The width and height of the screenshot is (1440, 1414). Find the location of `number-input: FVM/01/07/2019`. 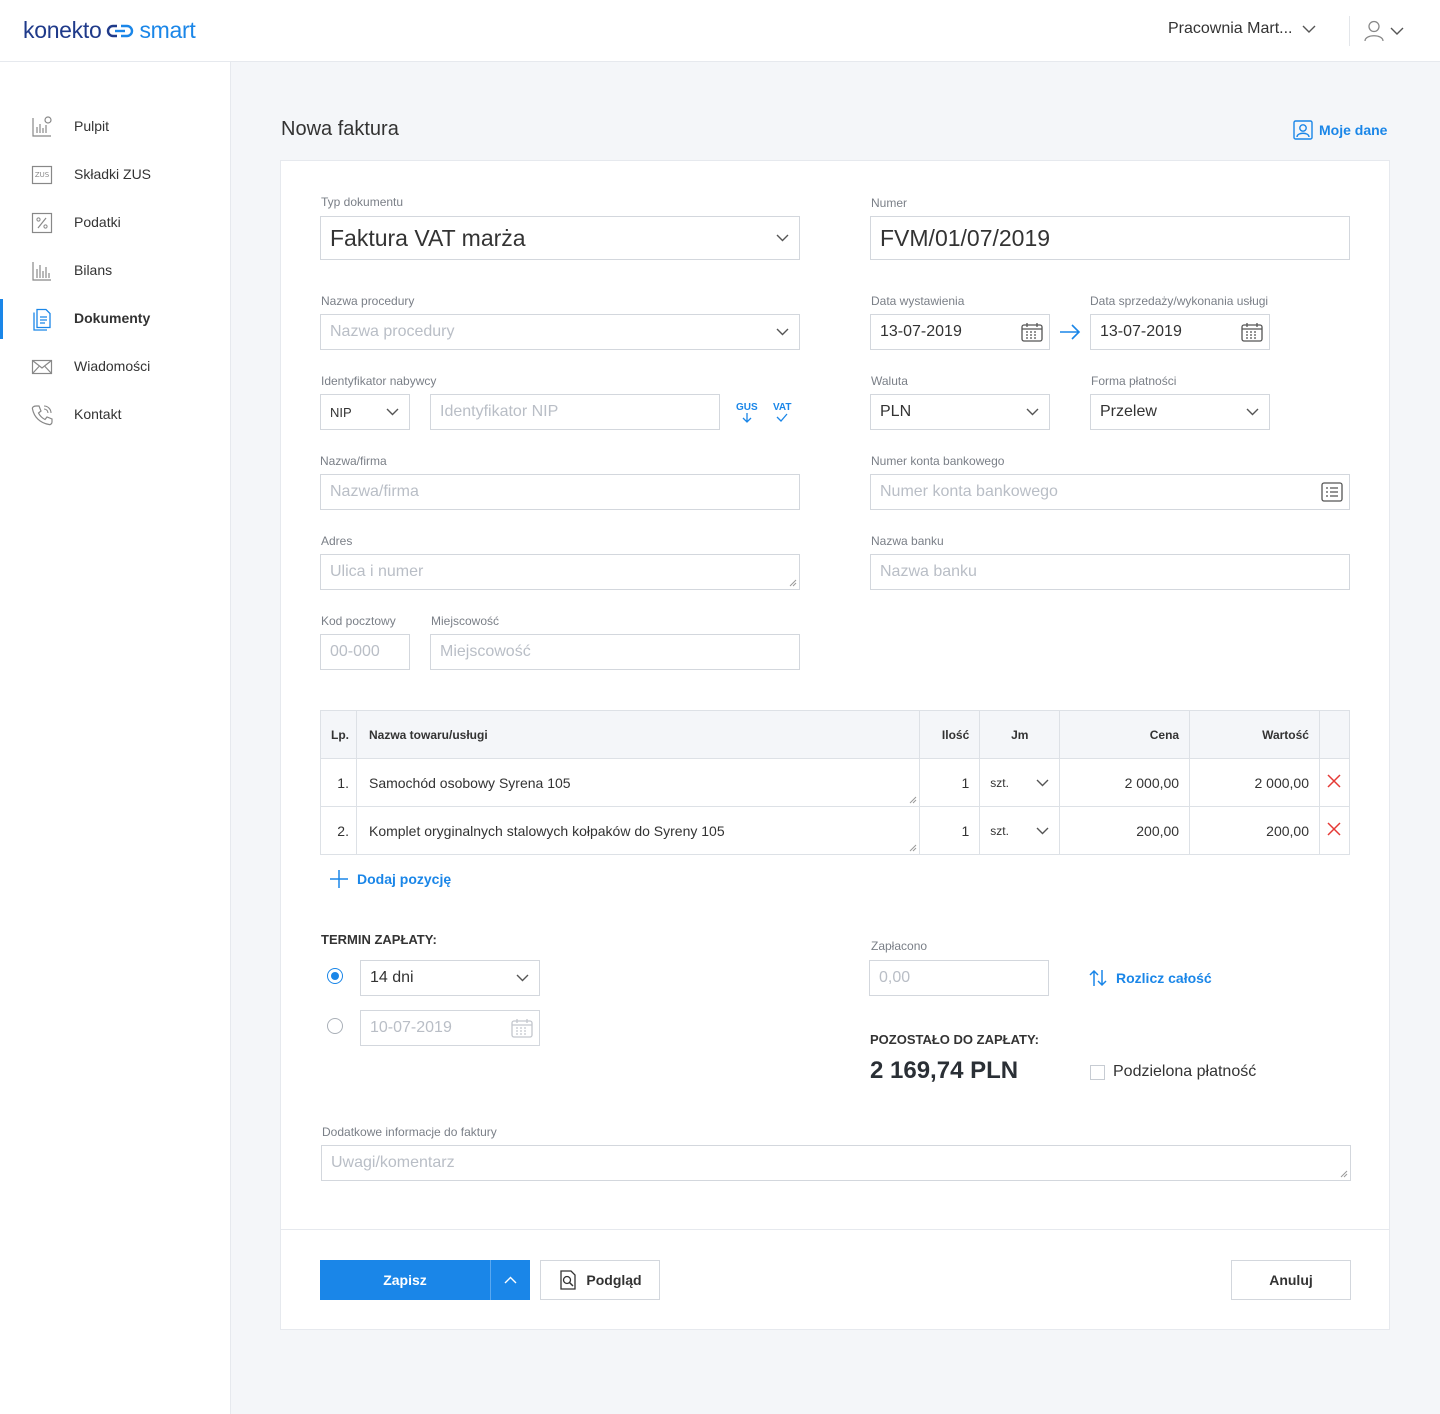

number-input: FVM/01/07/2019 is located at coordinates (1110, 238).